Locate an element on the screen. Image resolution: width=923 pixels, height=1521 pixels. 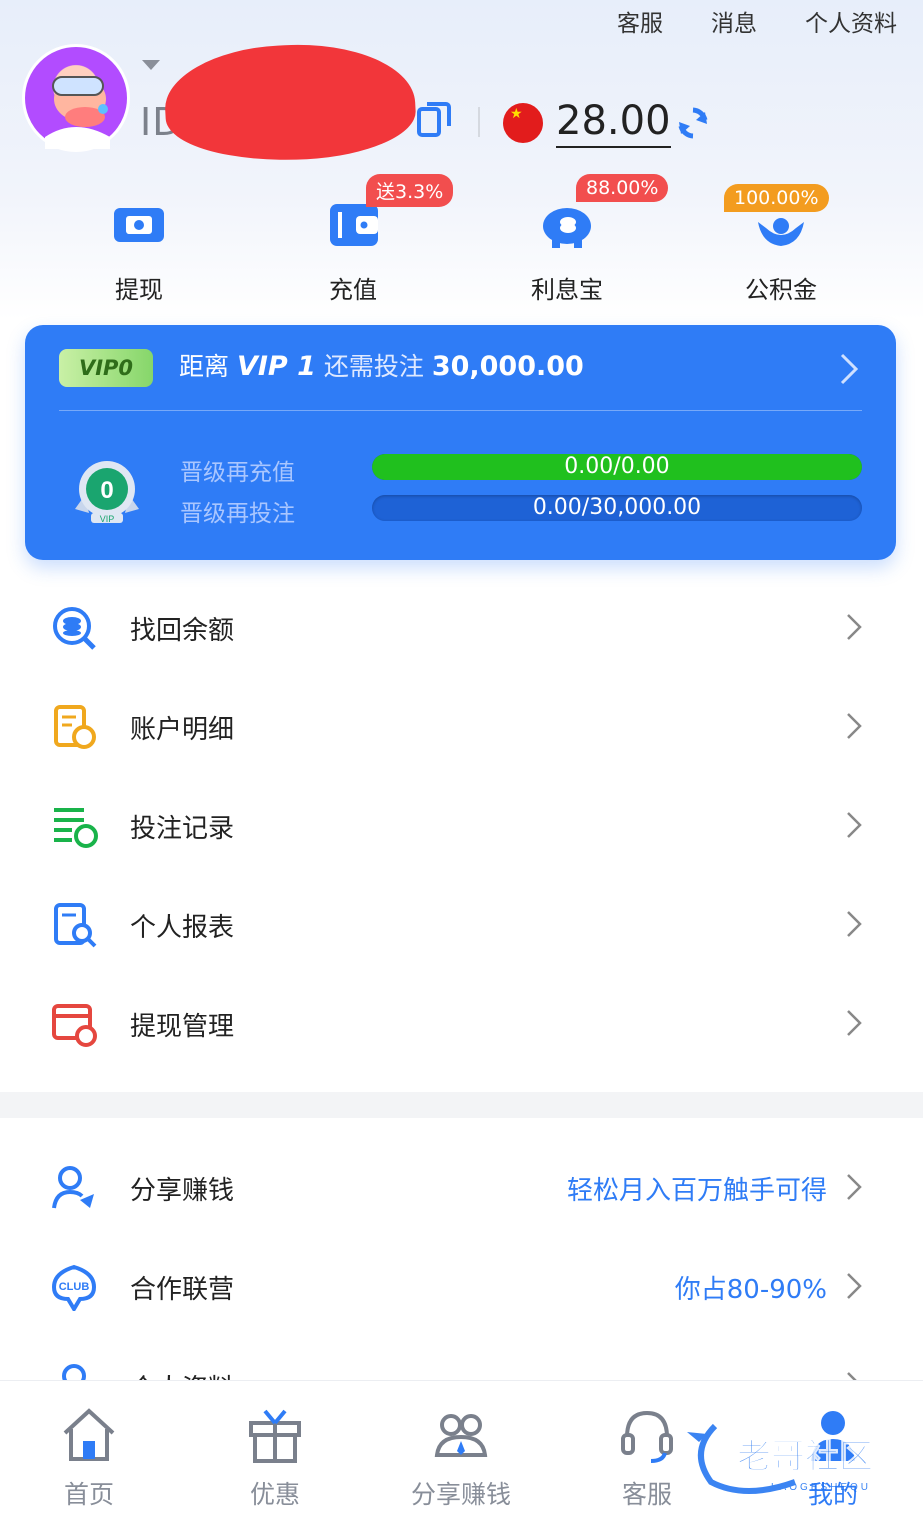
menu-item-account-detail: 账户明细 is located at coordinates (461, 726).